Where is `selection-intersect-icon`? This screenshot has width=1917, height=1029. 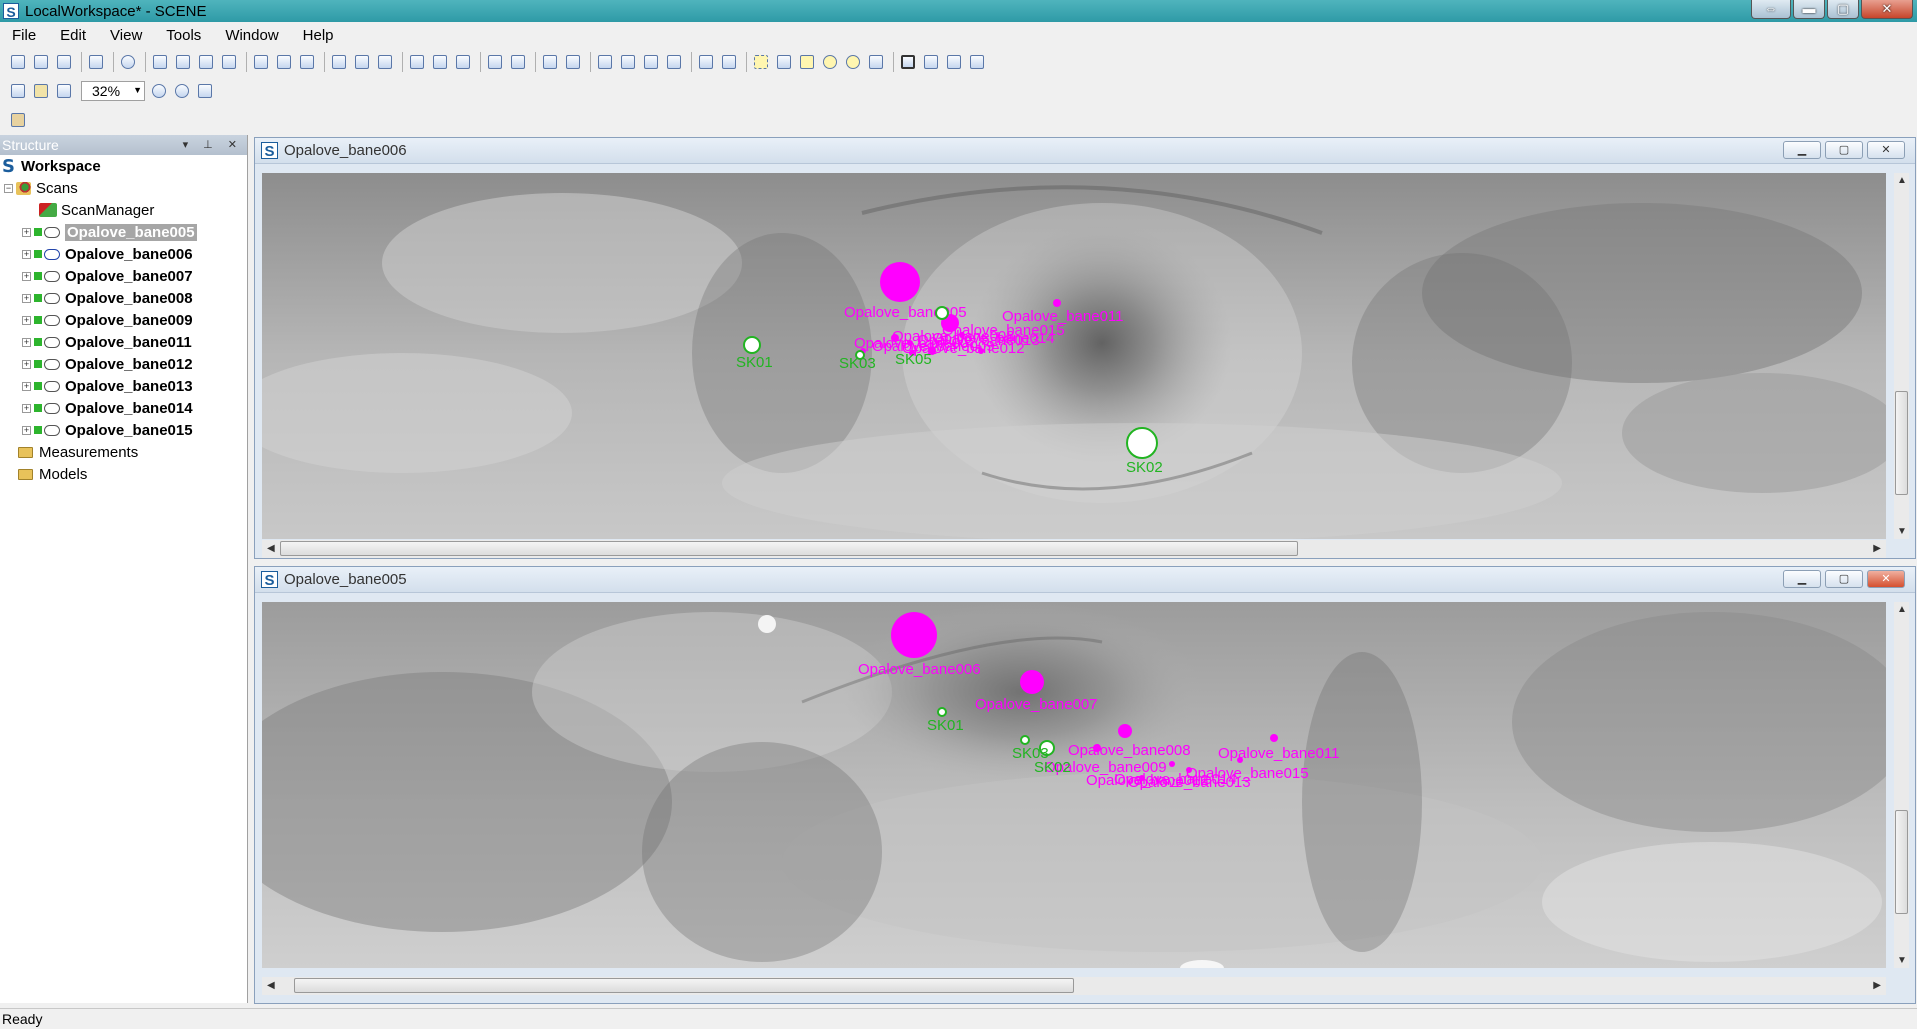
selection-intersect-icon is located at coordinates (977, 62).